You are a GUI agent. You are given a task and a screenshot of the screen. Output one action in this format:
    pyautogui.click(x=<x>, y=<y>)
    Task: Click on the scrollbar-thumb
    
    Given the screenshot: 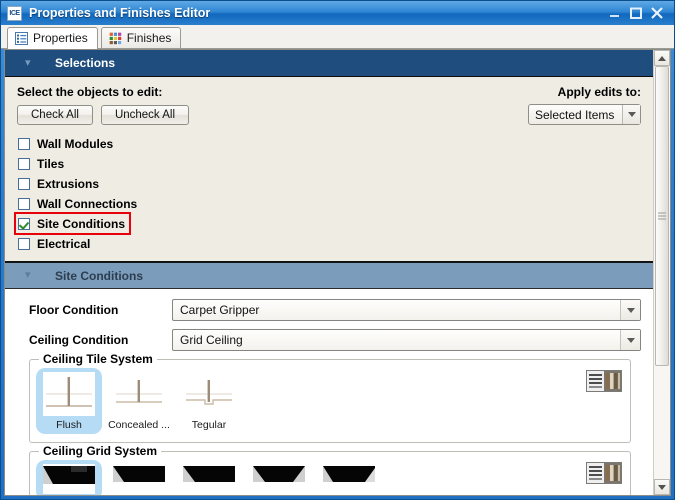 What is the action you would take?
    pyautogui.click(x=662, y=216)
    